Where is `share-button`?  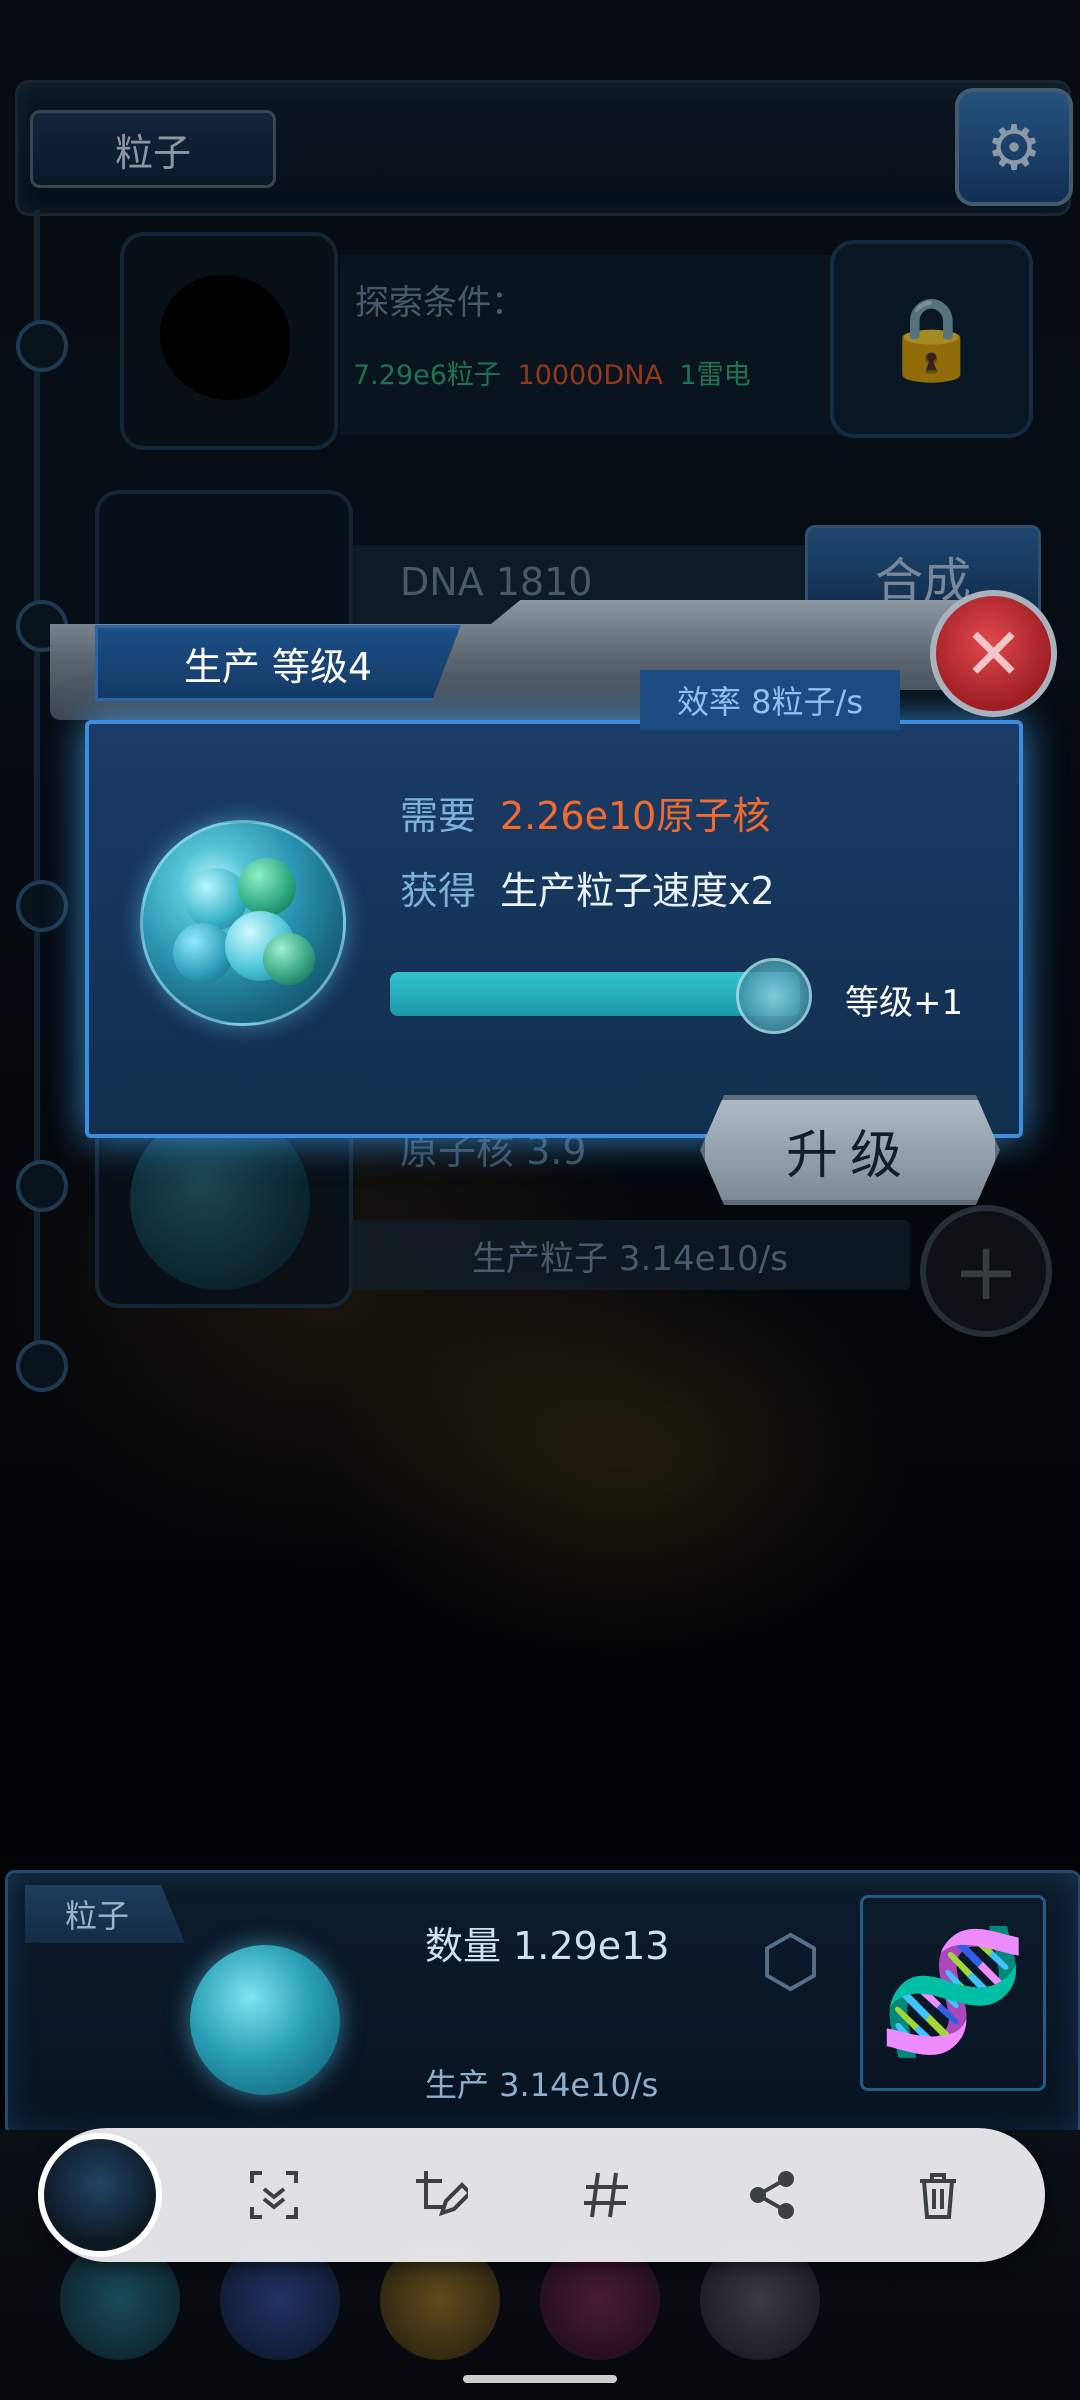 share-button is located at coordinates (772, 2195).